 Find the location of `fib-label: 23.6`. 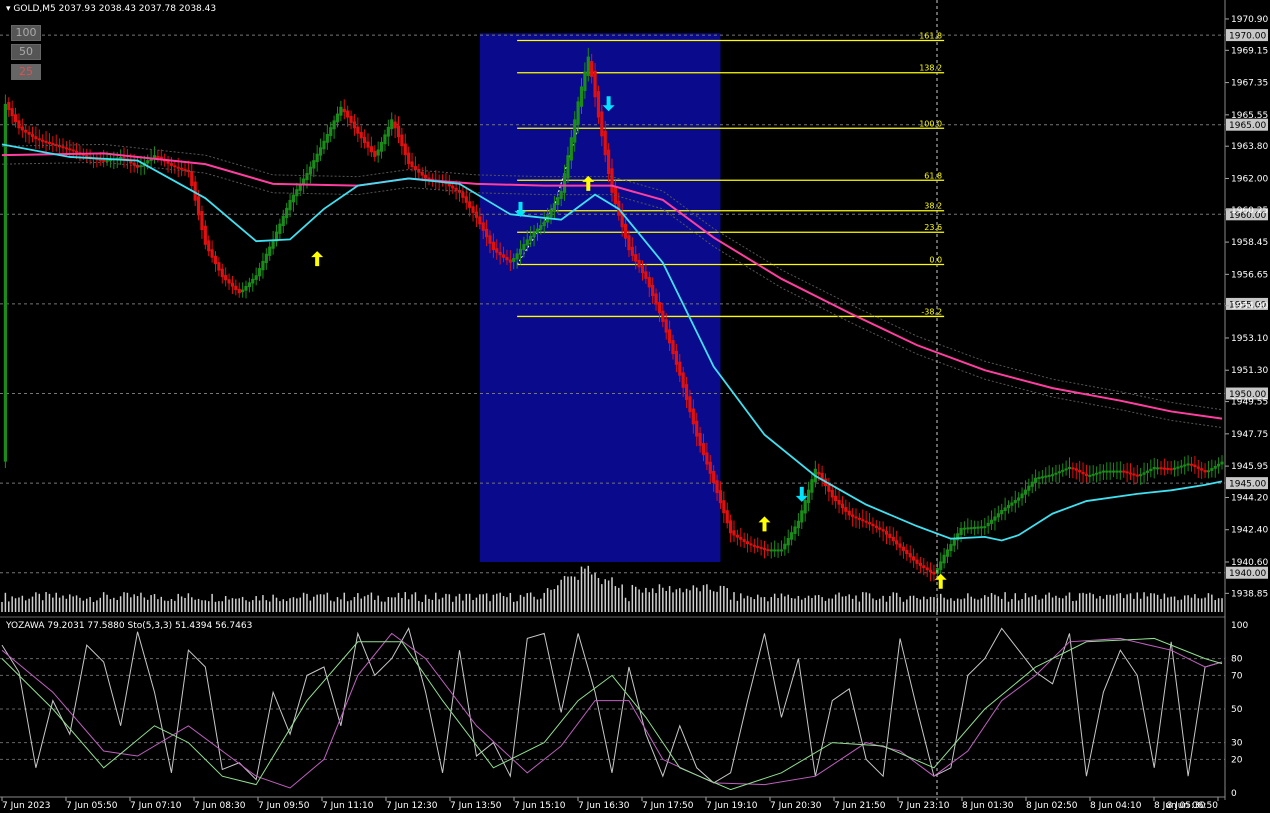

fib-label: 23.6 is located at coordinates (933, 227).